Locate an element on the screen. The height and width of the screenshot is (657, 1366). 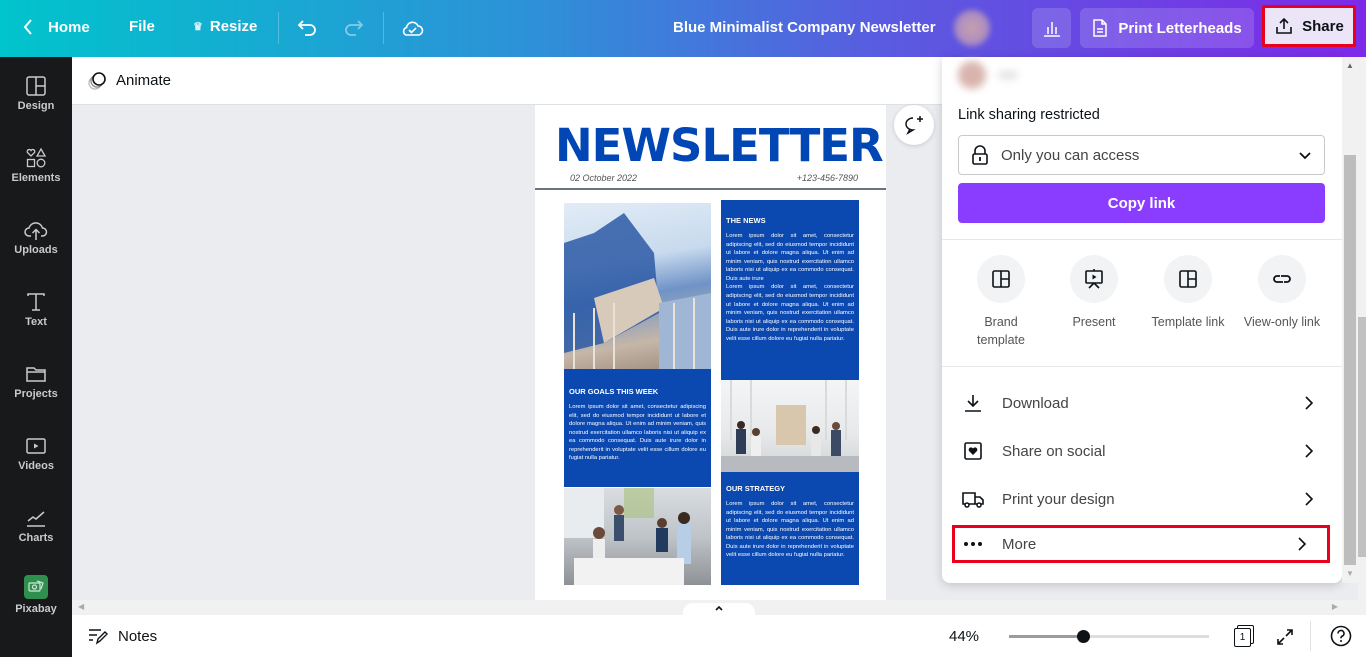
zoom-slider is located at coordinates (1109, 636).